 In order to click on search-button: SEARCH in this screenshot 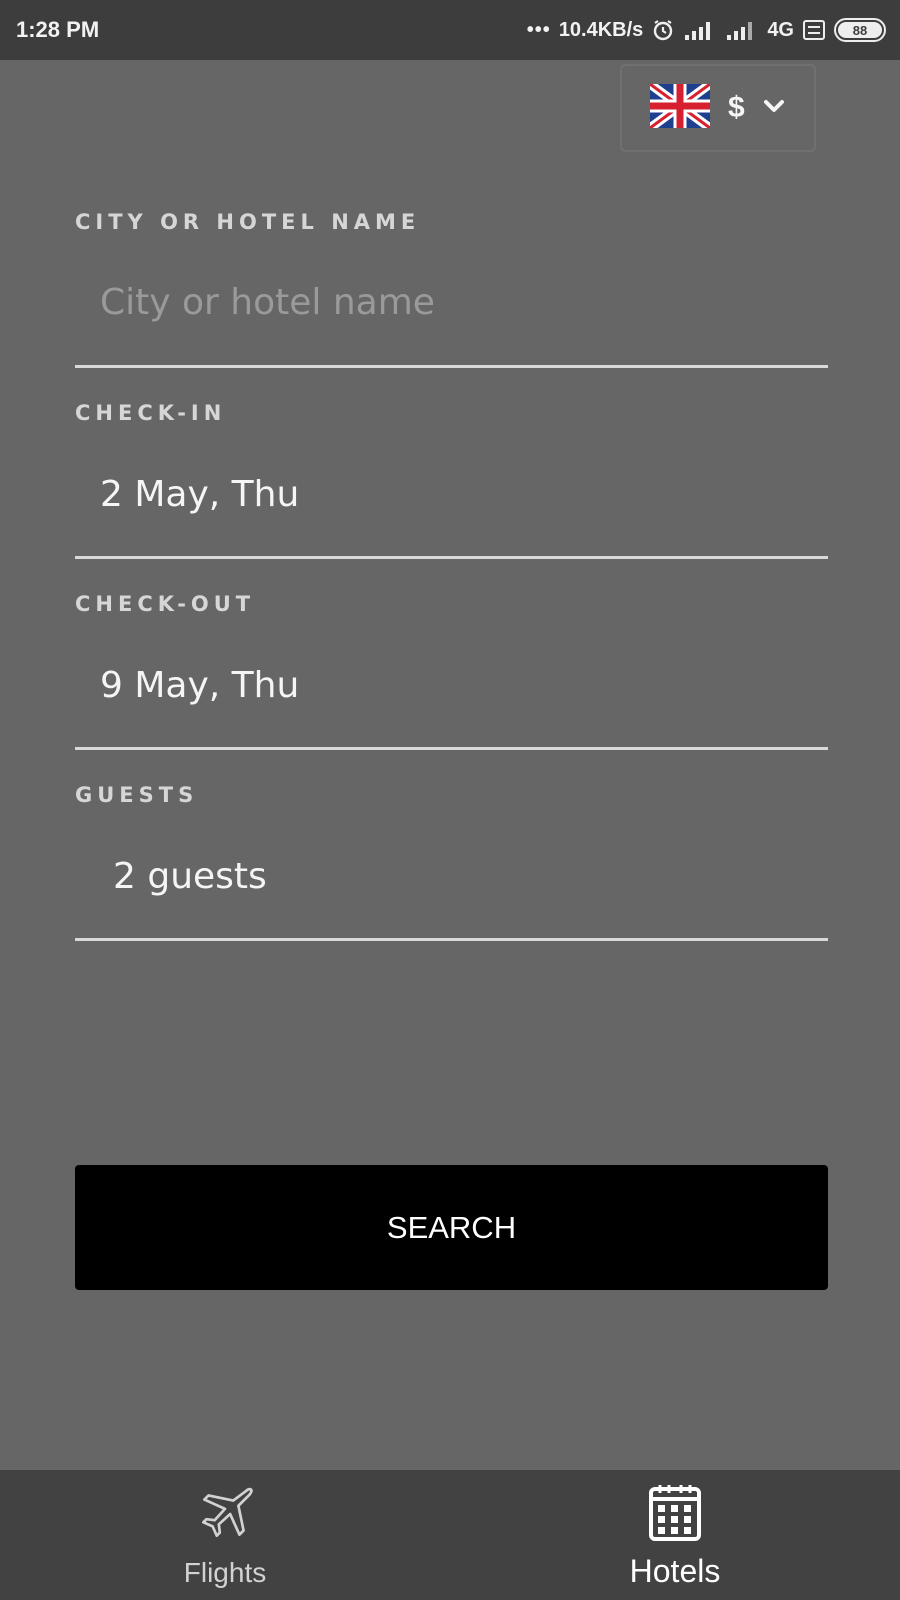, I will do `click(451, 1227)`.